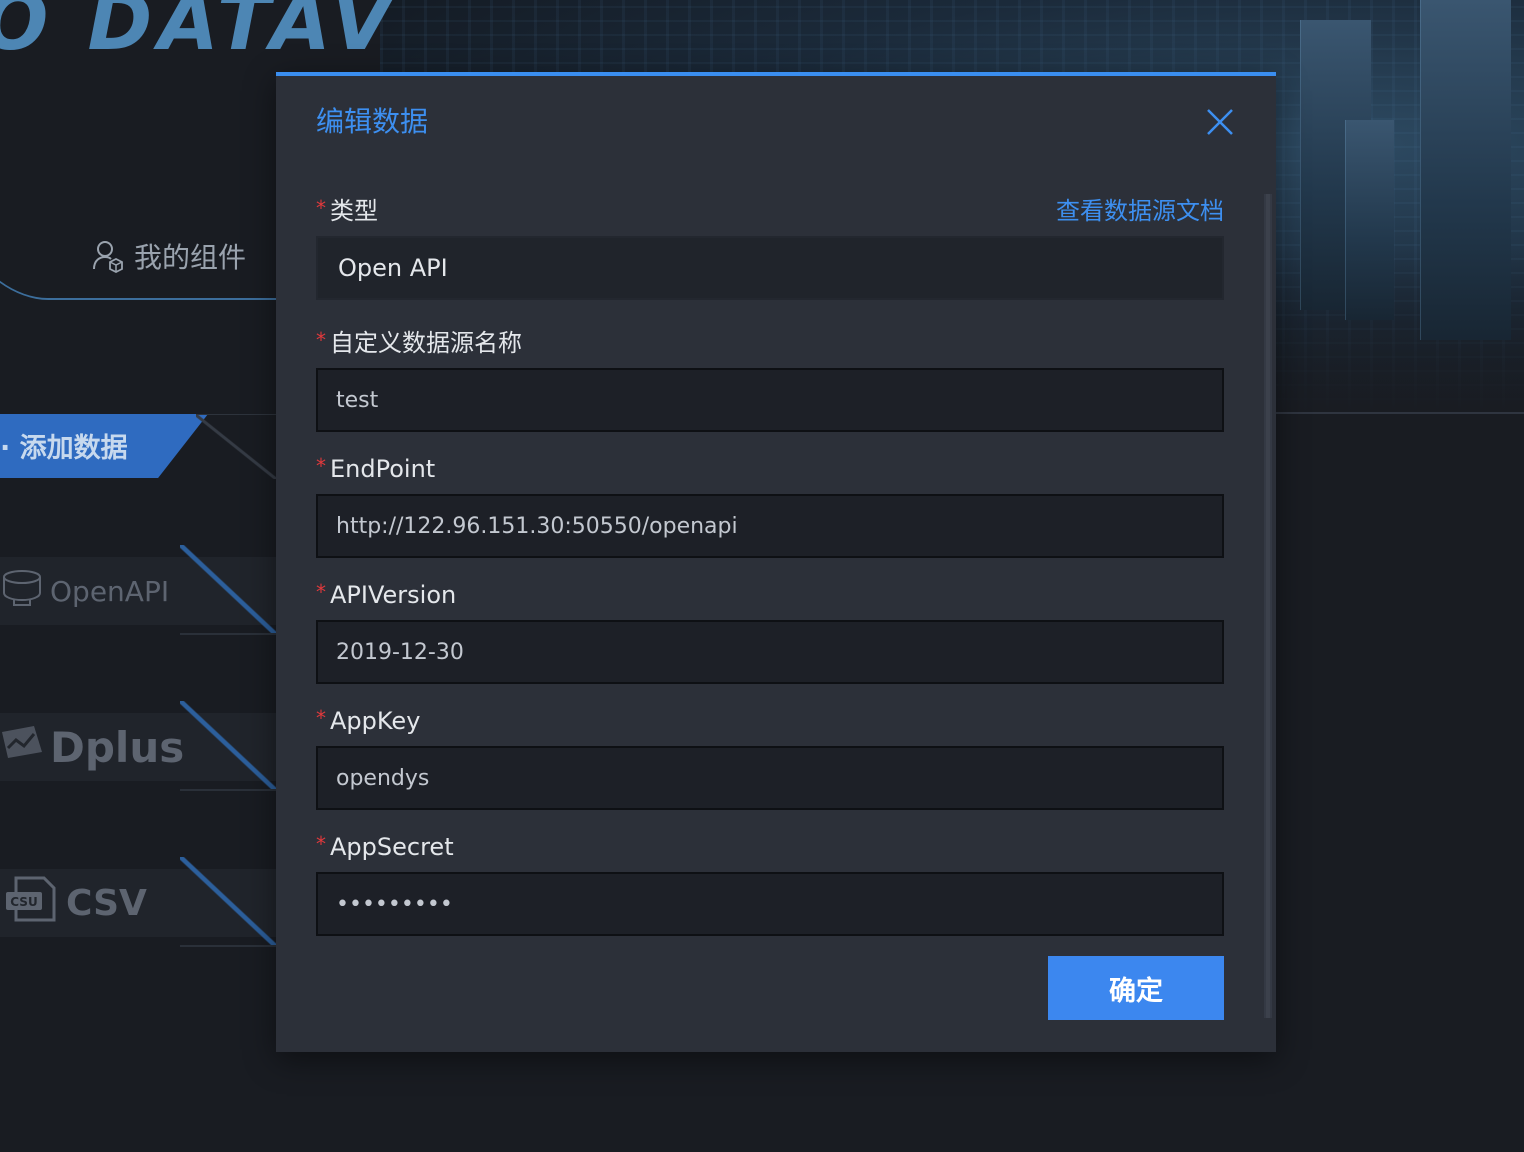 The image size is (1524, 1152). What do you see at coordinates (770, 904) in the screenshot?
I see `app-secret-input` at bounding box center [770, 904].